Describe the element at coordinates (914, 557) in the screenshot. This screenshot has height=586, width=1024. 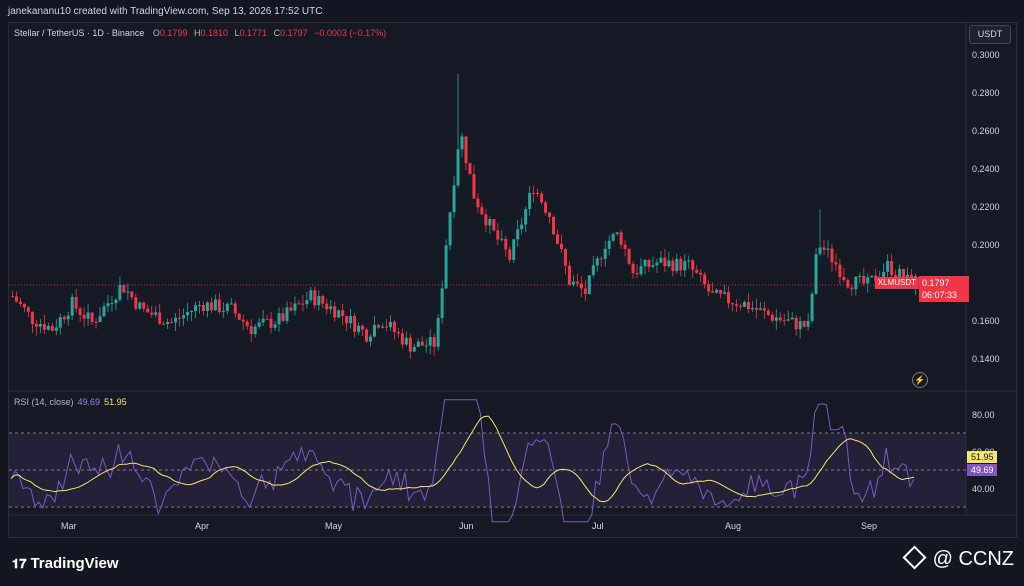
I see `binance-diamond-icon` at that location.